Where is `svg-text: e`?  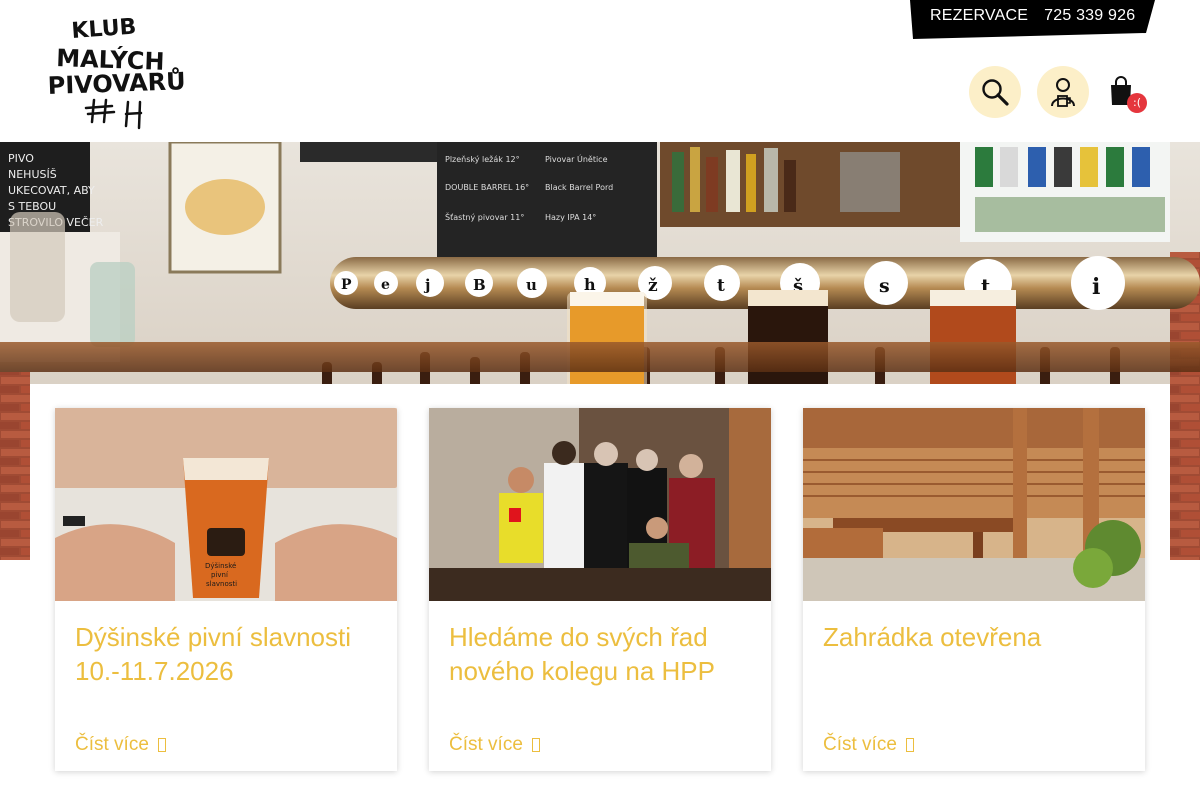
svg-text: e is located at coordinates (385, 285).